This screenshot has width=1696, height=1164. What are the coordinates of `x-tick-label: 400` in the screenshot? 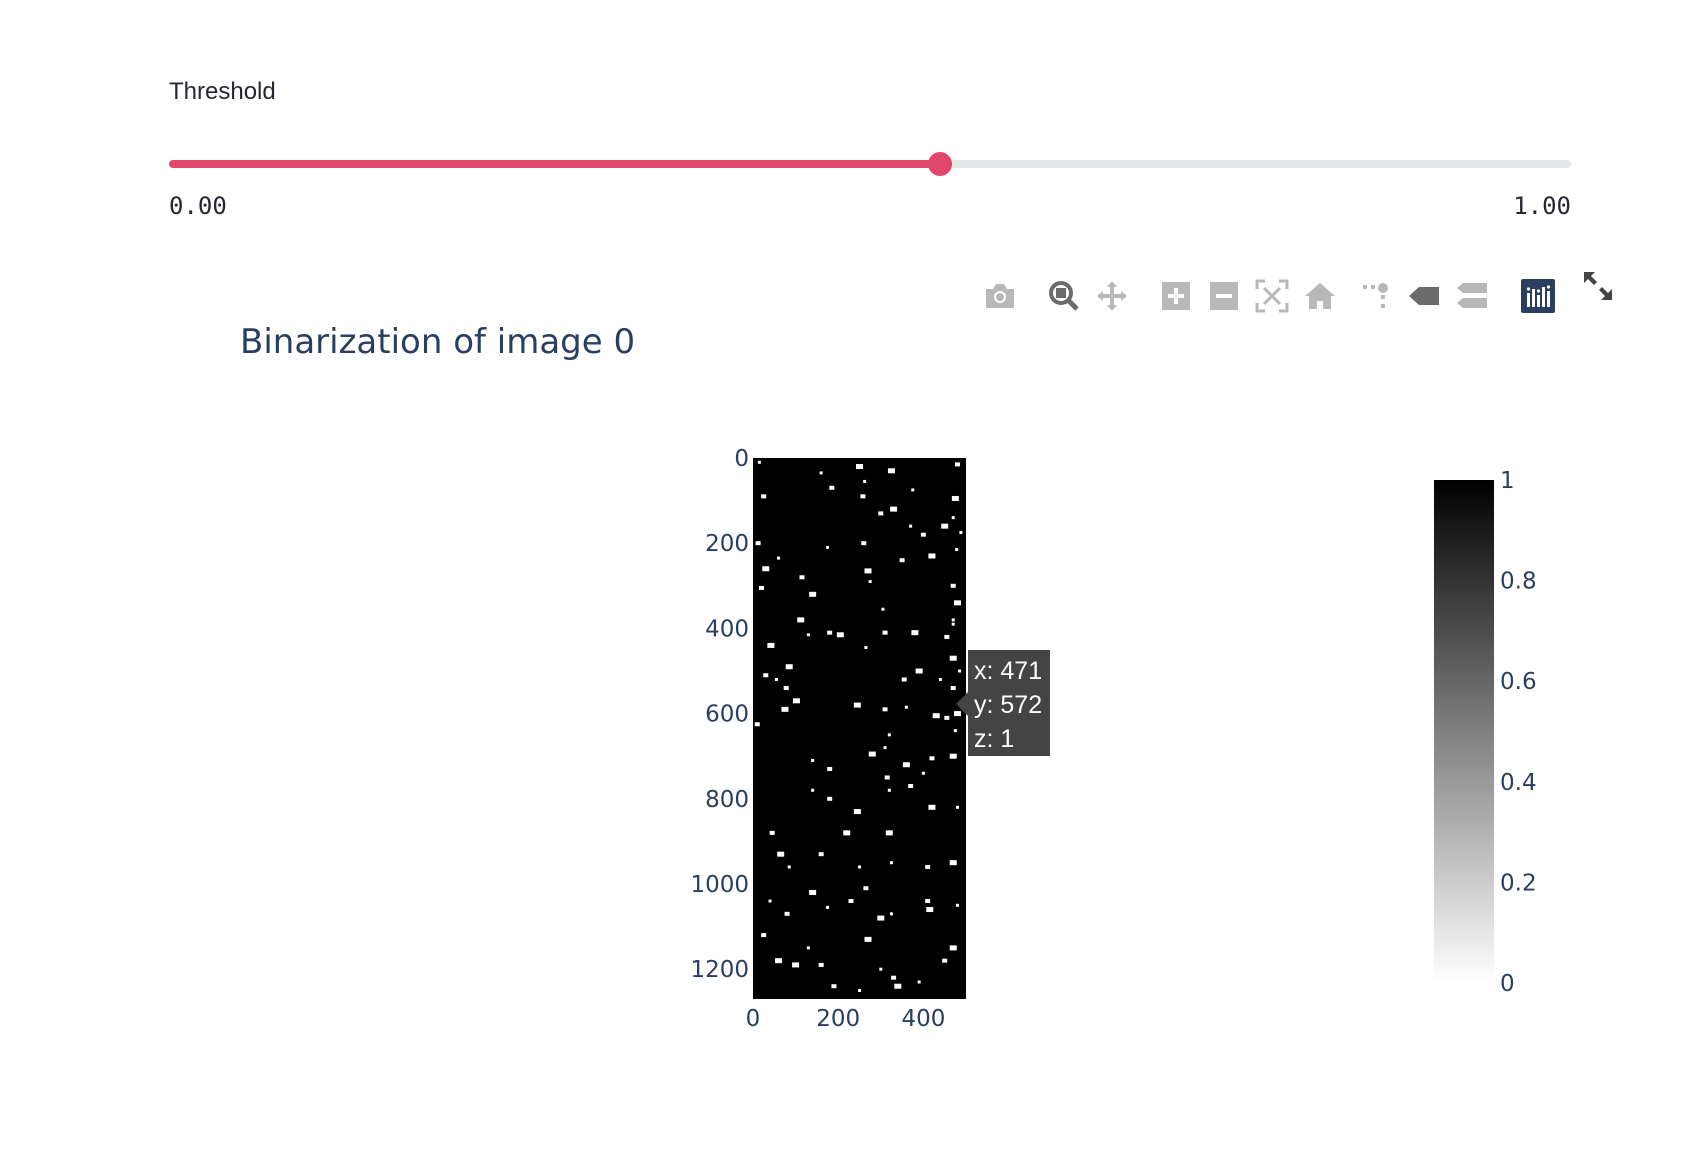 It's located at (923, 1019).